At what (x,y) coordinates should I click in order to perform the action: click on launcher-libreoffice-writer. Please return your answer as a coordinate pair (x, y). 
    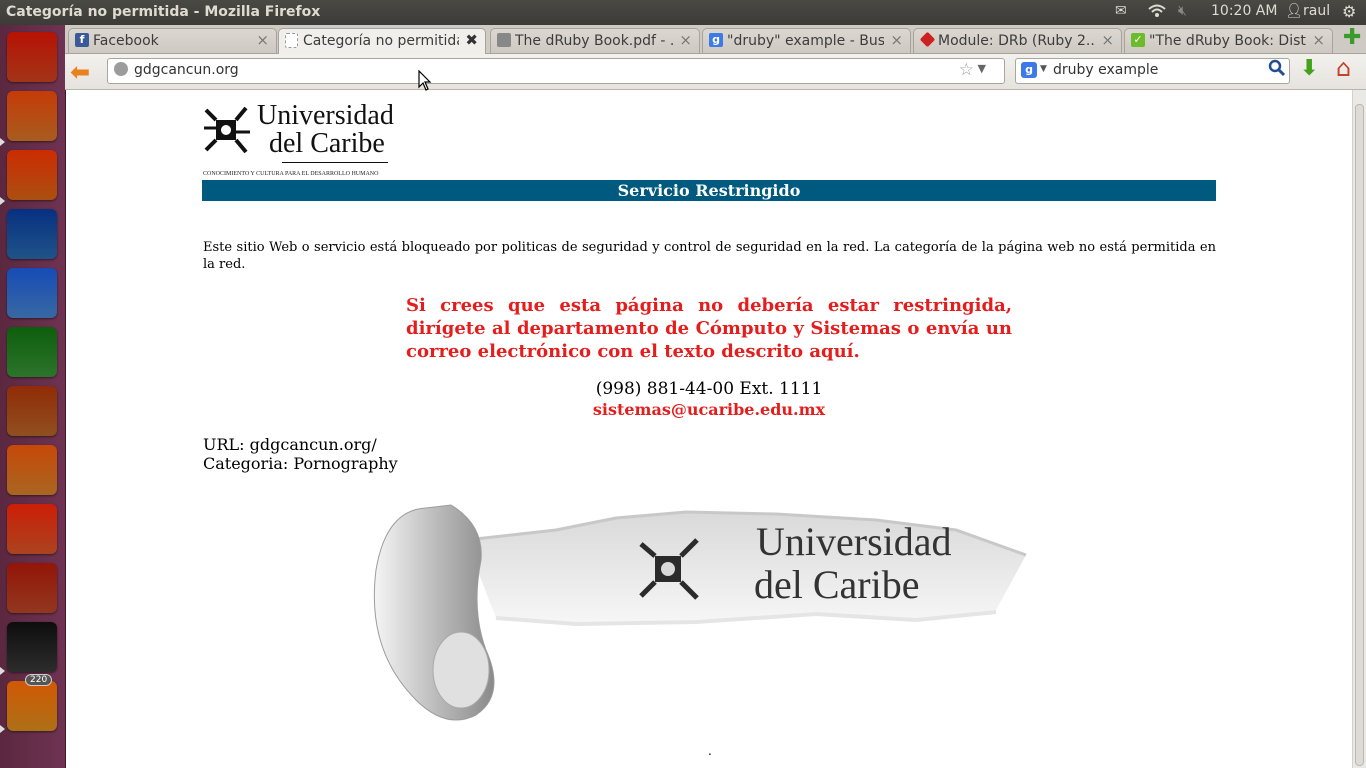
    Looking at the image, I should click on (32, 234).